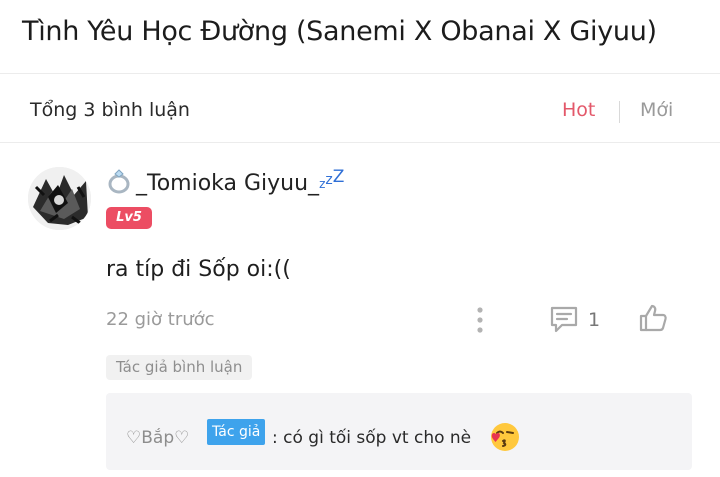  Describe the element at coordinates (619, 112) in the screenshot. I see `sort-divider` at that location.